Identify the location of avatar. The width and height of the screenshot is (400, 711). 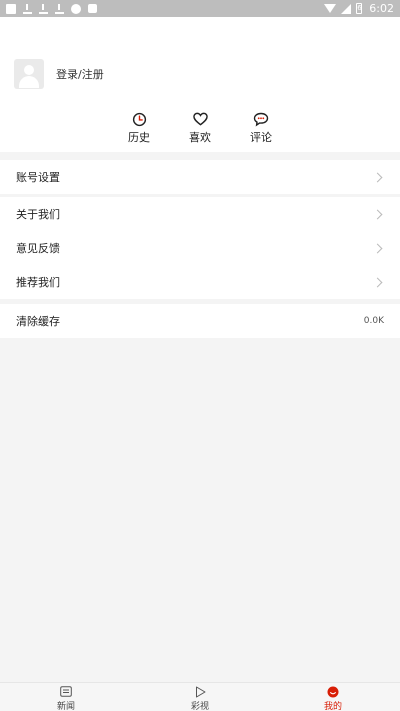
(29, 74).